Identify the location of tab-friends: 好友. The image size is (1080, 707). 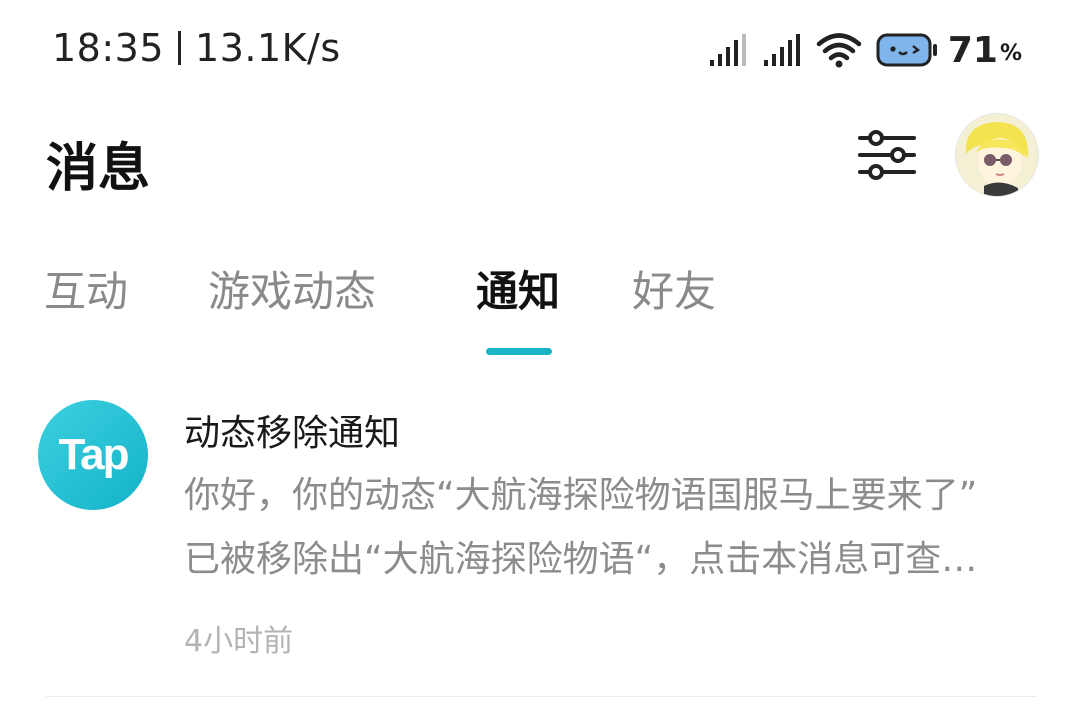
(674, 292).